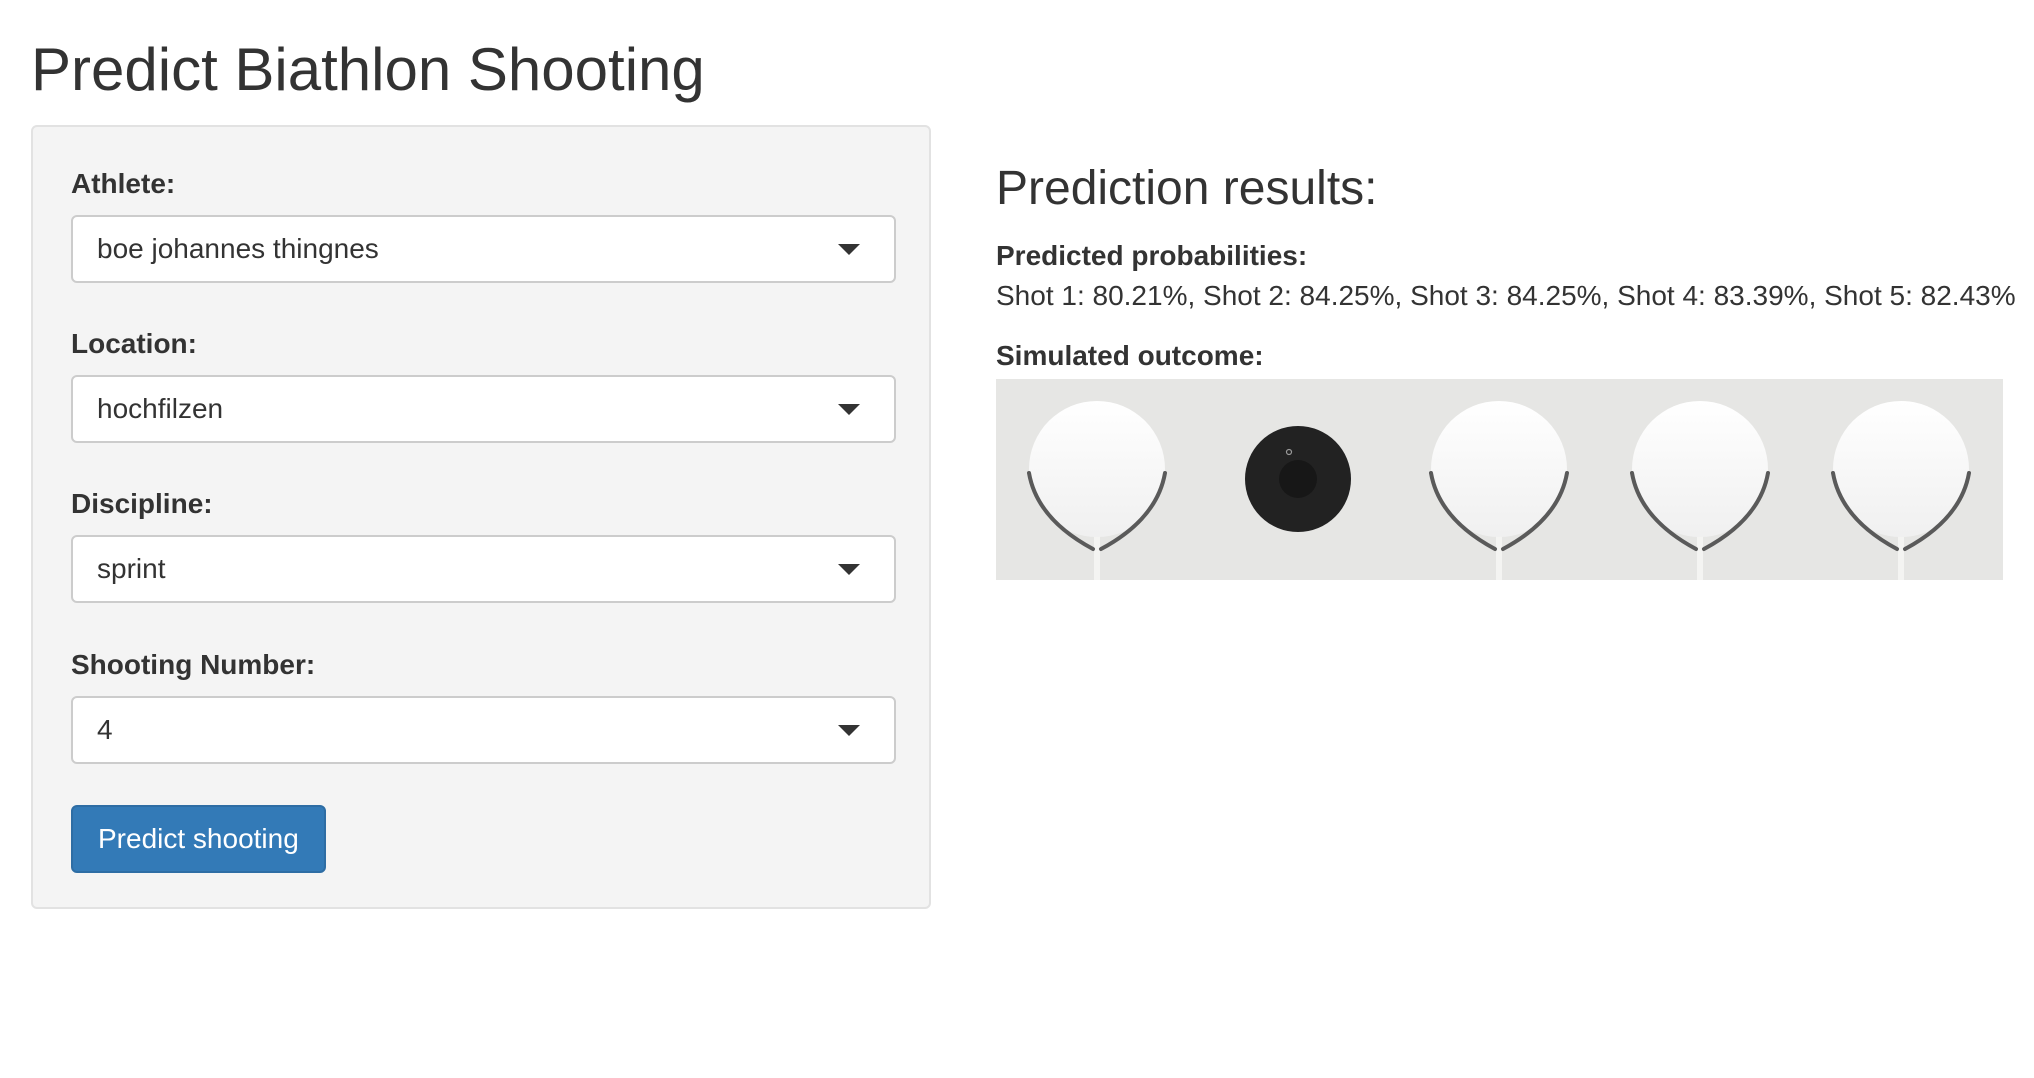  I want to click on athlete-select-value: boe johannes thingnes, so click(238, 248).